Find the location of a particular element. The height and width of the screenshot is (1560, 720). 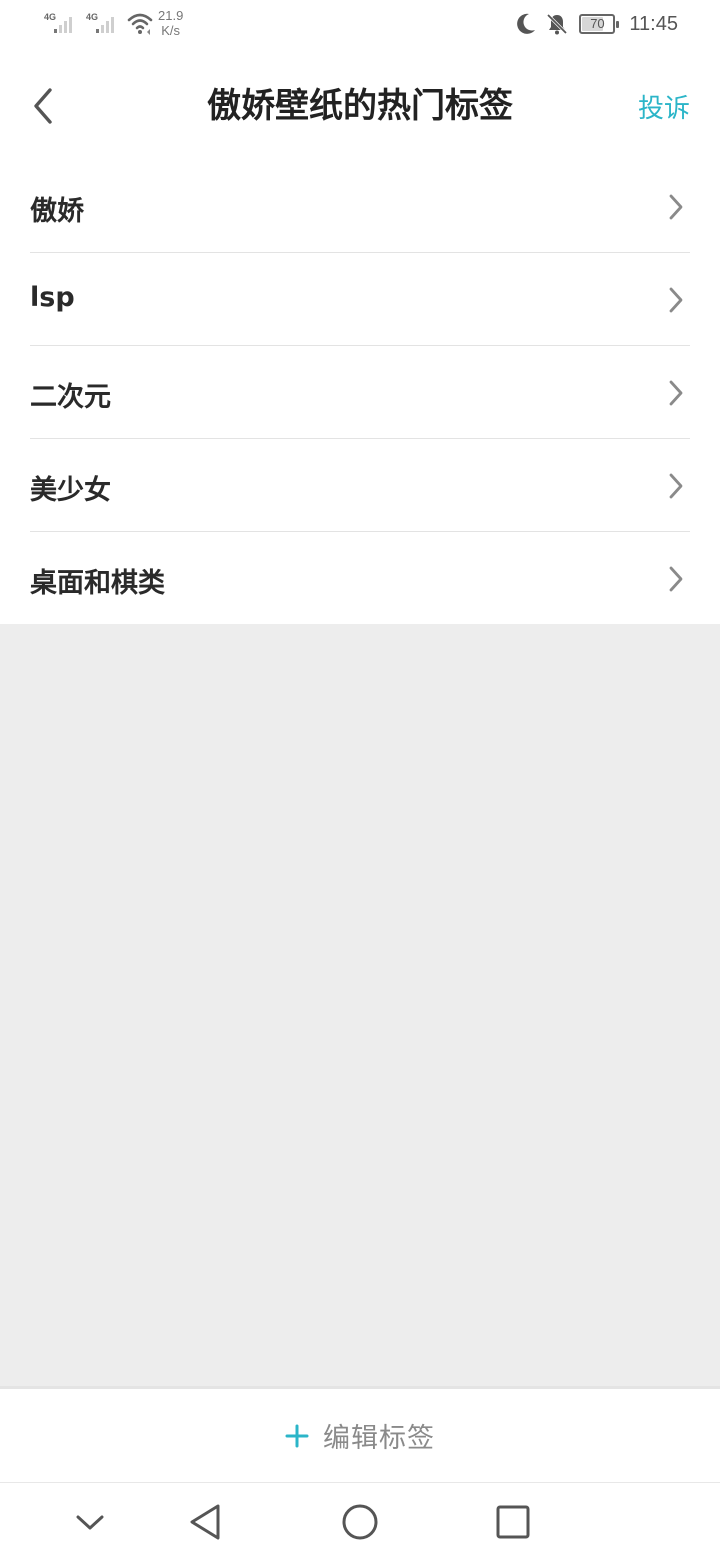

list-item: 美少女 is located at coordinates (360, 485).